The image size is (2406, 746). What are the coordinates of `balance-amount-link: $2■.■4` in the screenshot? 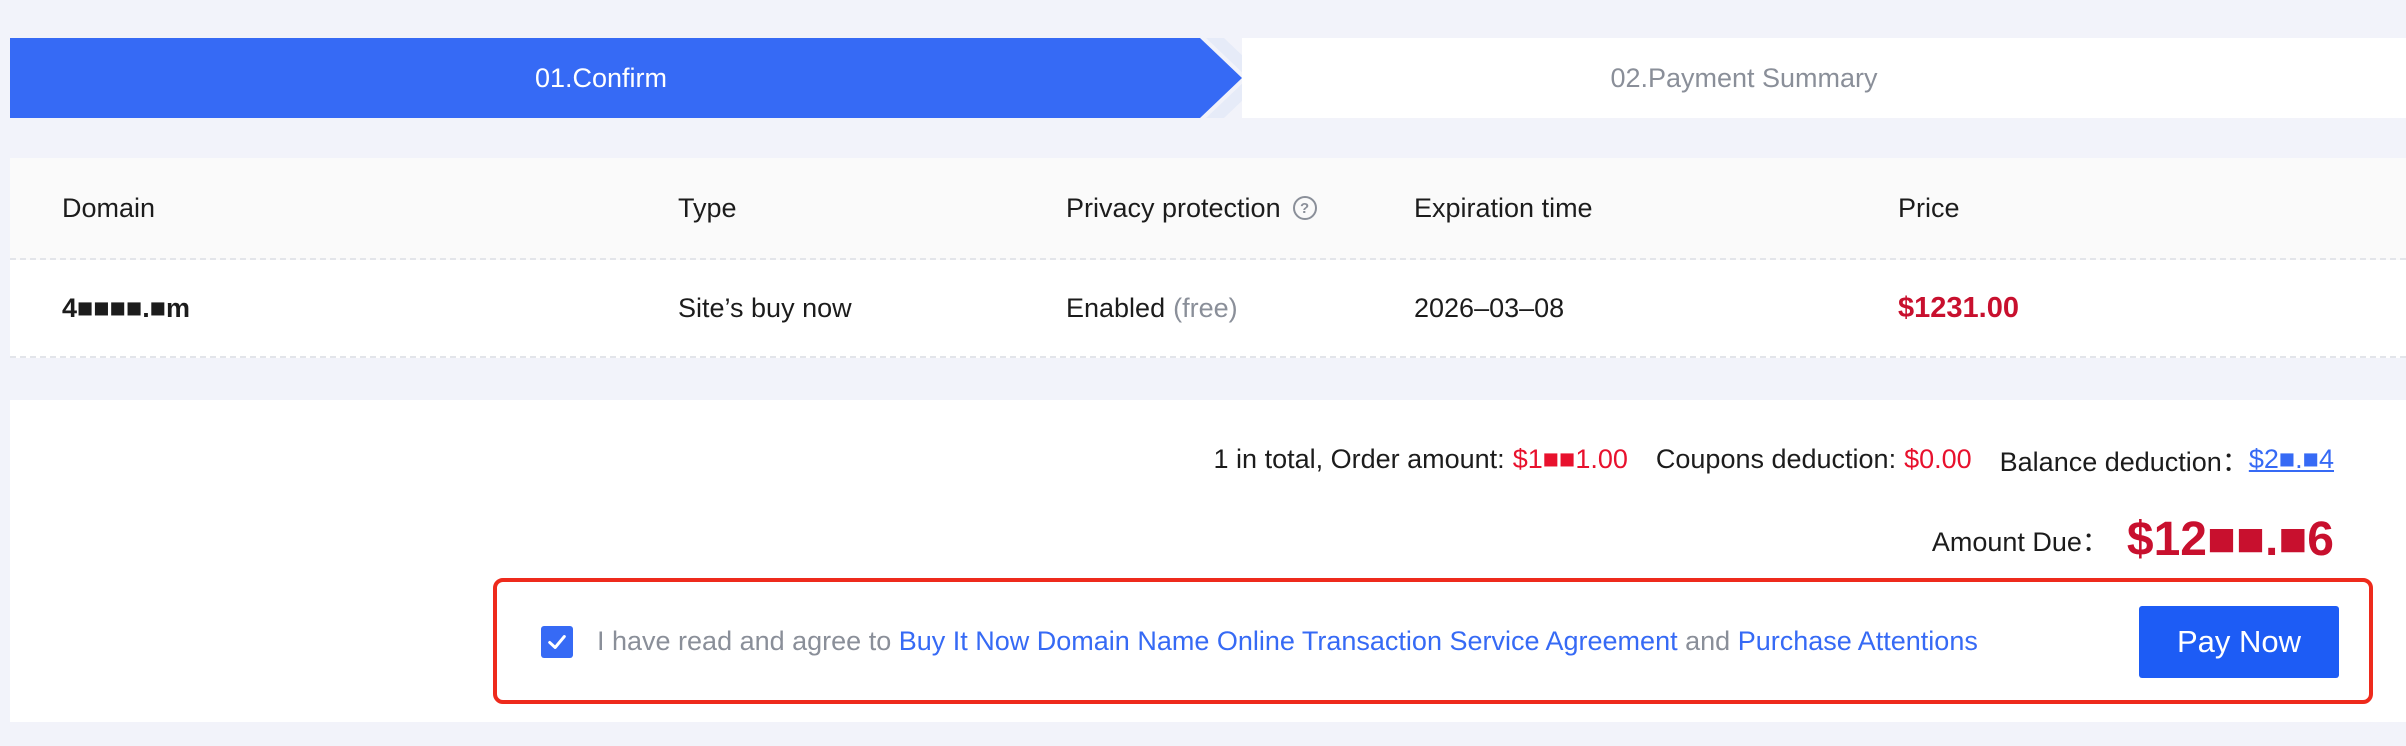 It's located at (2291, 459).